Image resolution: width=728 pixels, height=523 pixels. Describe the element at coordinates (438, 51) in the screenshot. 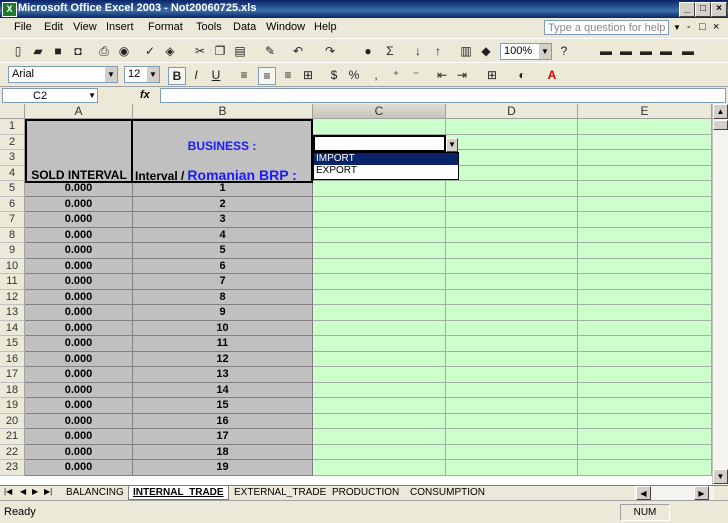

I see `sort-descending-icon: ↑` at that location.